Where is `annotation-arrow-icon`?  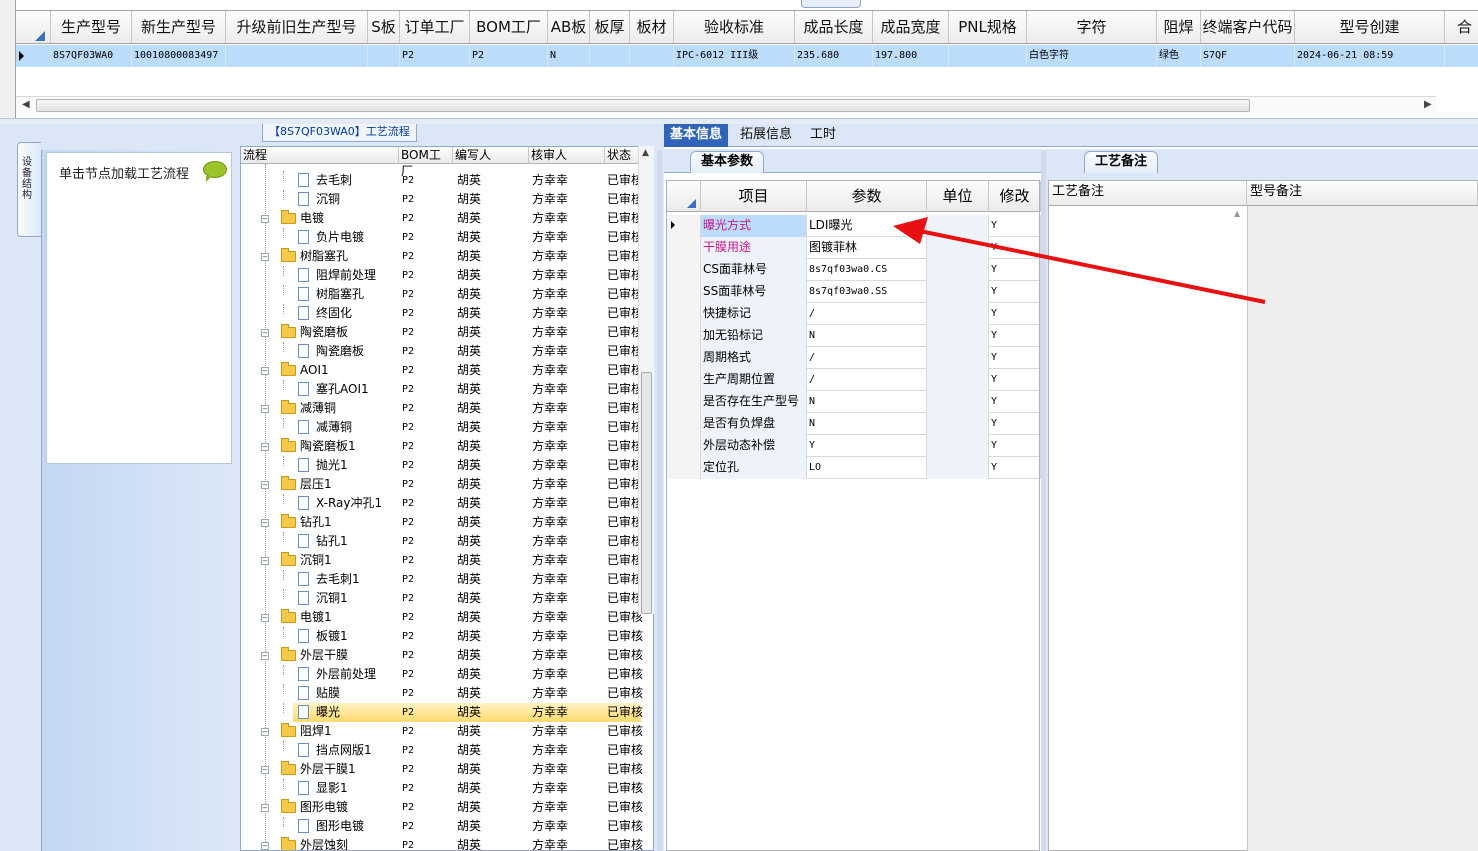 annotation-arrow-icon is located at coordinates (1079, 260).